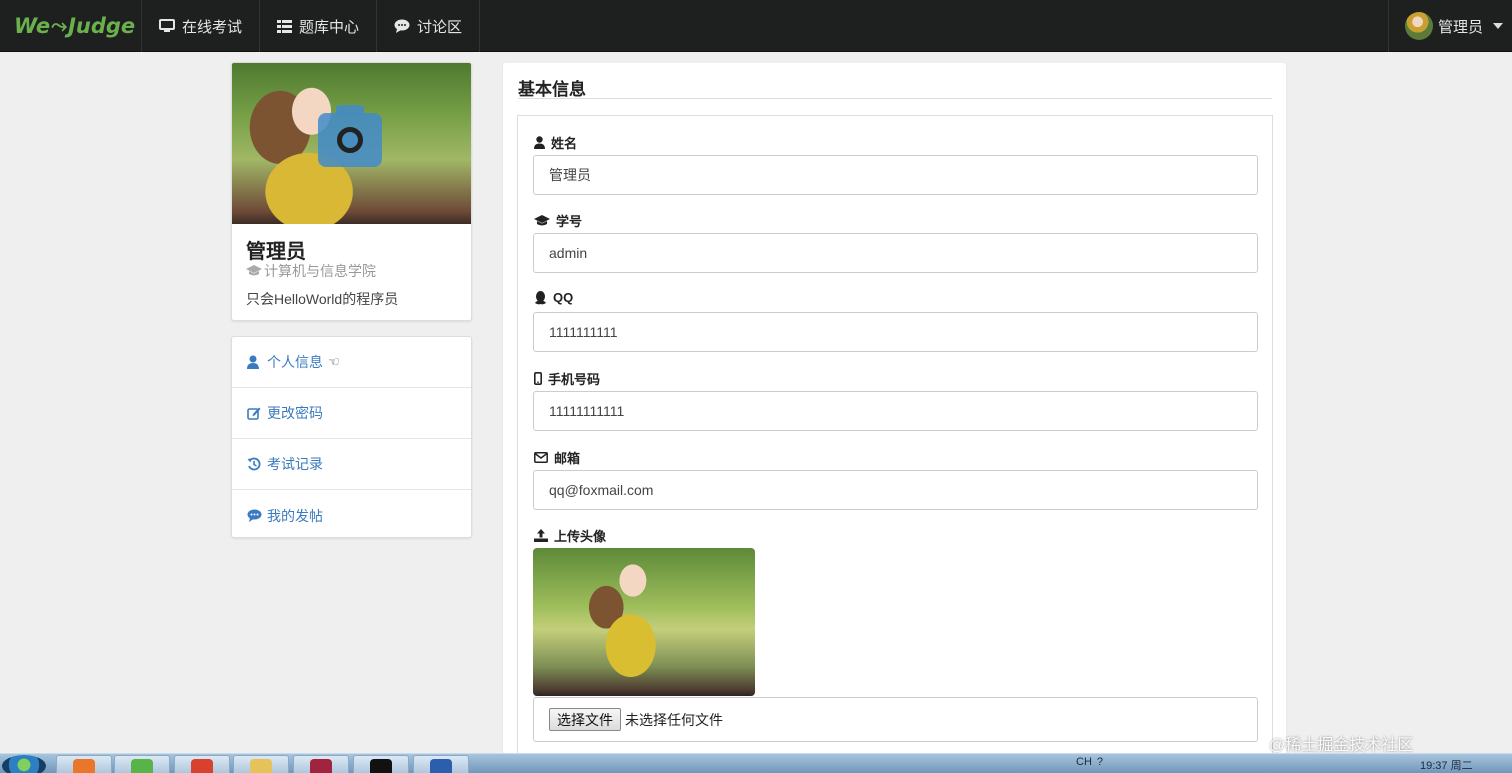 The height and width of the screenshot is (773, 1512). I want to click on tray-help: ?, so click(1100, 762).